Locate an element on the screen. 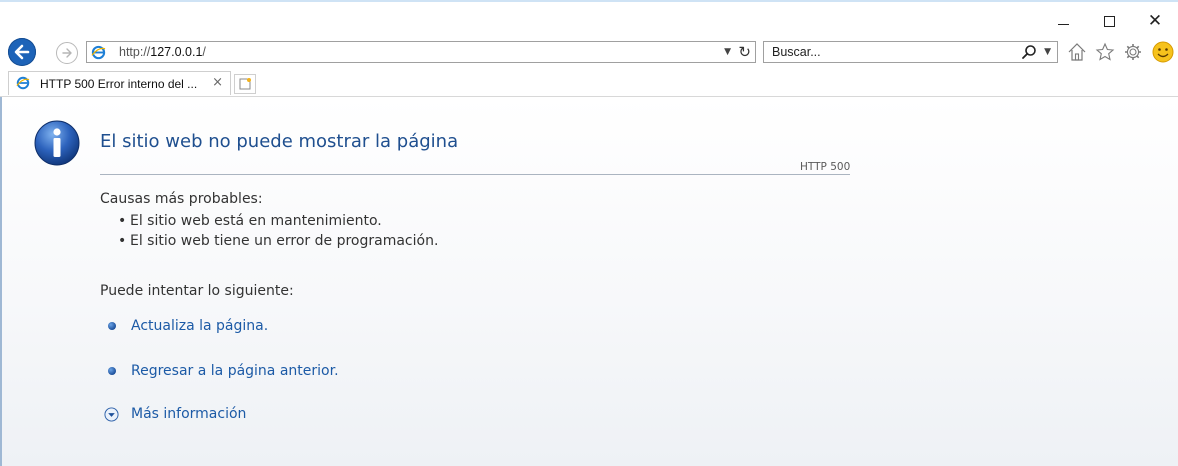  back-button is located at coordinates (22, 52).